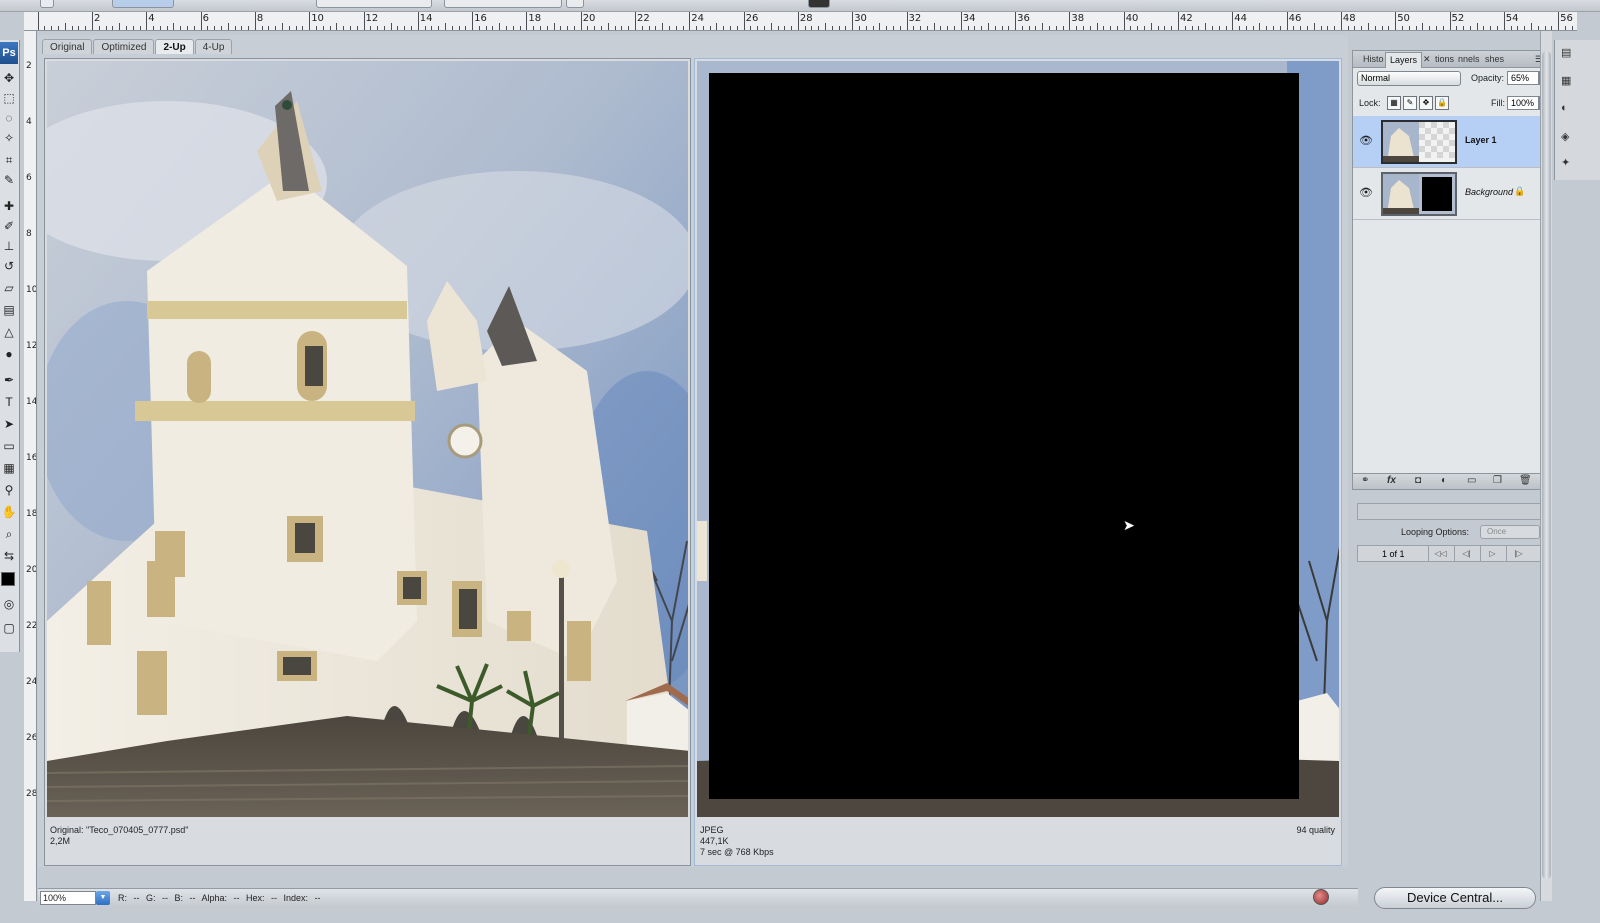 Image resolution: width=1600 pixels, height=923 pixels. Describe the element at coordinates (260, 18) in the screenshot. I see `ruler-number: 8` at that location.